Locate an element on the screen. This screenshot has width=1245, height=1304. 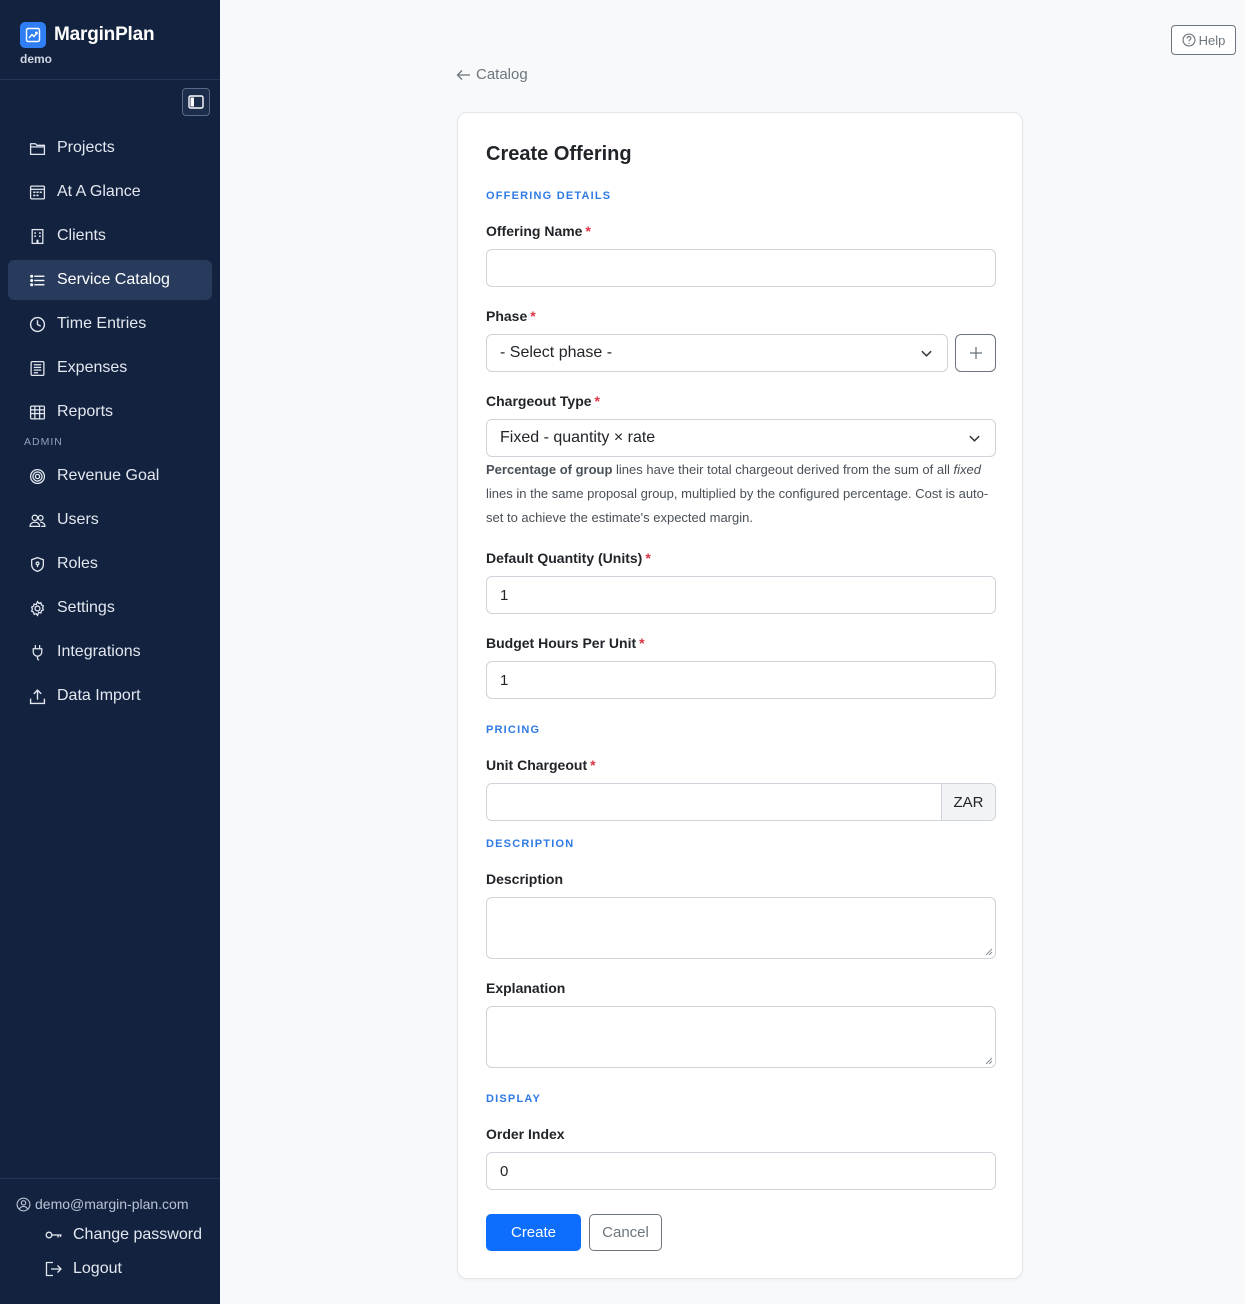
help-button: Help is located at coordinates (1203, 40).